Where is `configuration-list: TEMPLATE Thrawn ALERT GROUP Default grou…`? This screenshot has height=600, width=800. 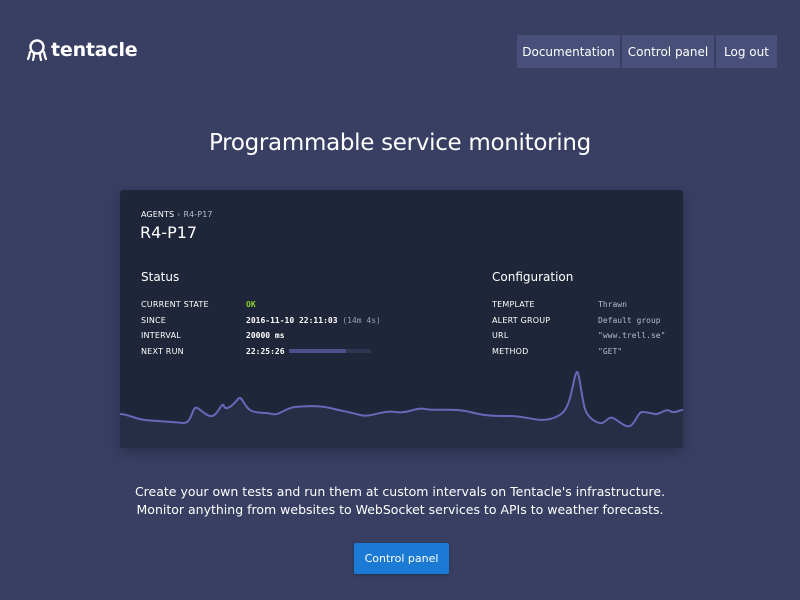
configuration-list: TEMPLATE Thrawn ALERT GROUP Default grou… is located at coordinates (578, 328).